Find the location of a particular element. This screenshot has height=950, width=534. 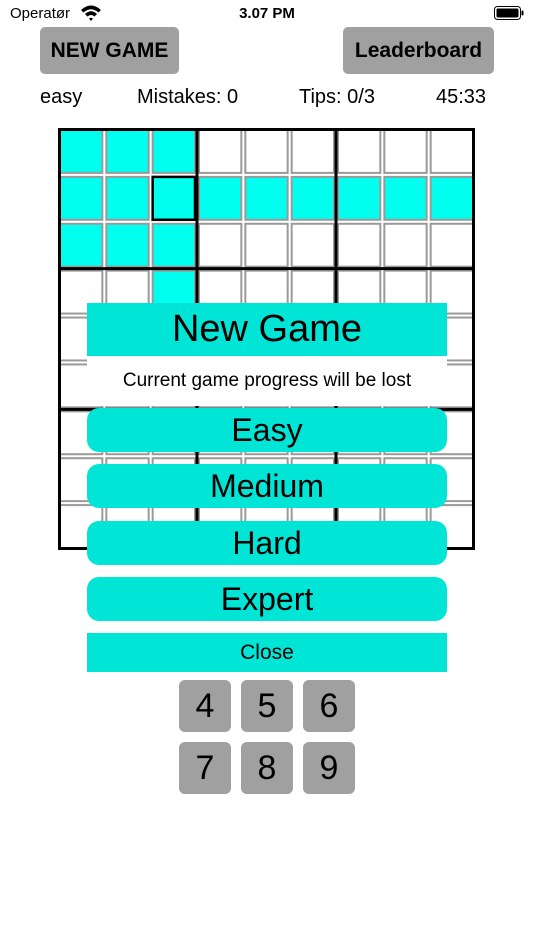

board-cell-r2-c7 is located at coordinates (405, 245).